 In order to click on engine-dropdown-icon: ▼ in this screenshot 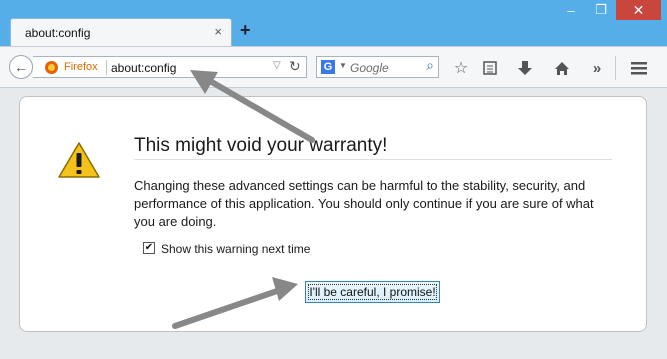, I will do `click(343, 65)`.